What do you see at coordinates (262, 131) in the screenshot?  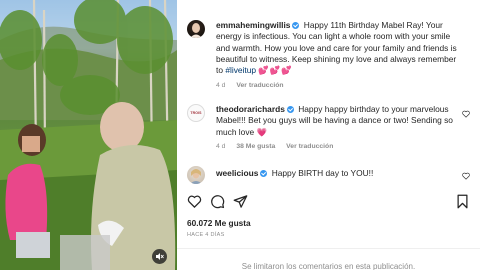 I see `heart-emoji: 💗` at bounding box center [262, 131].